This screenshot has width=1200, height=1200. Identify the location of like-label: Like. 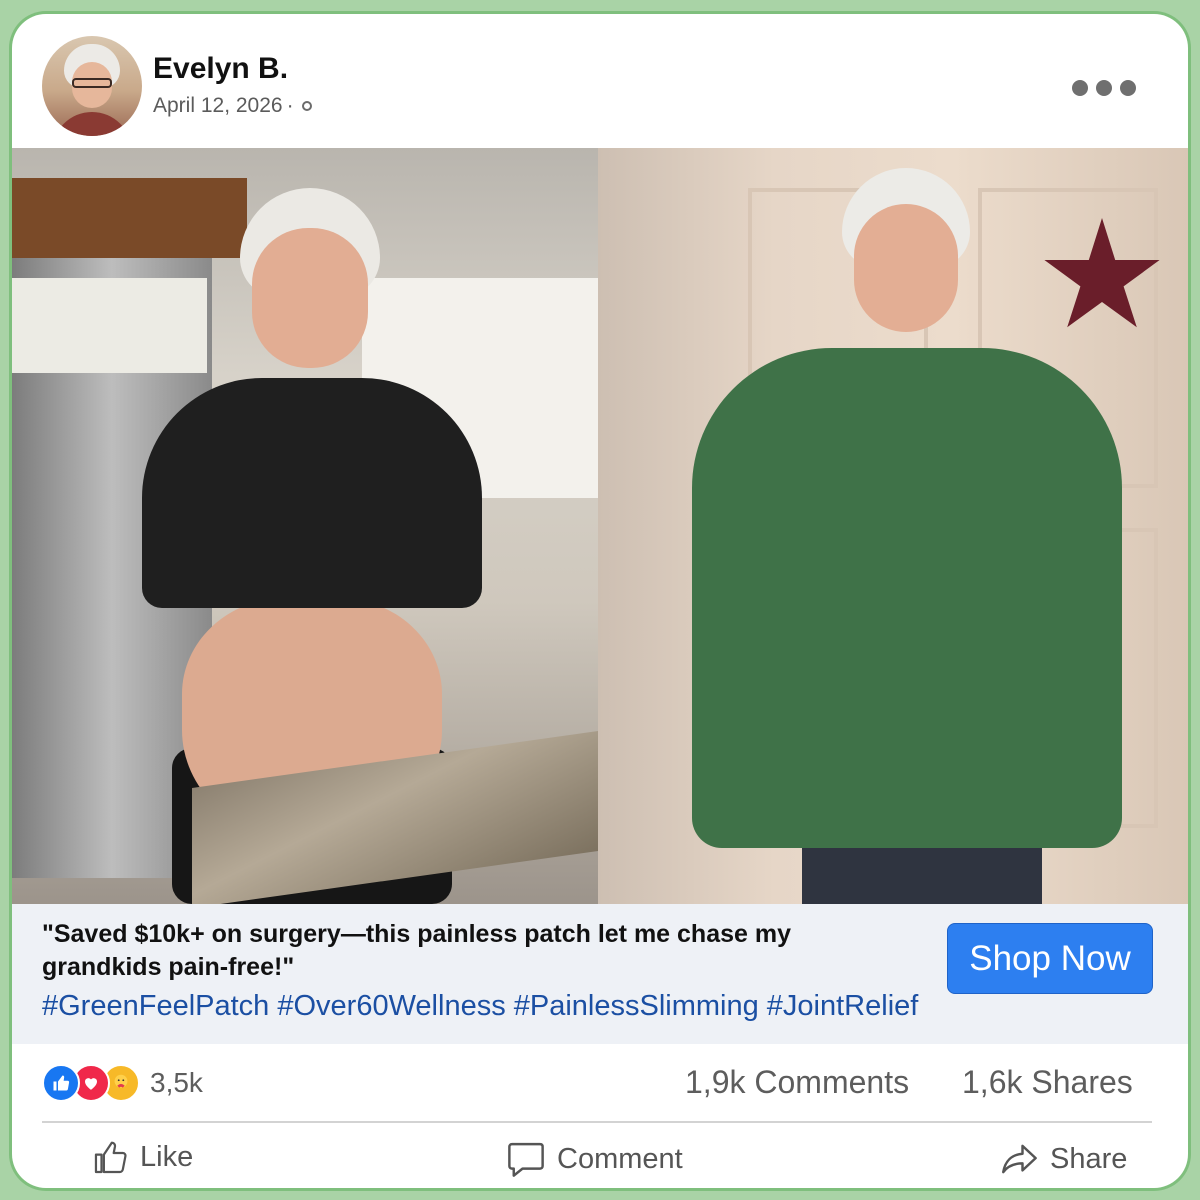
(167, 1156).